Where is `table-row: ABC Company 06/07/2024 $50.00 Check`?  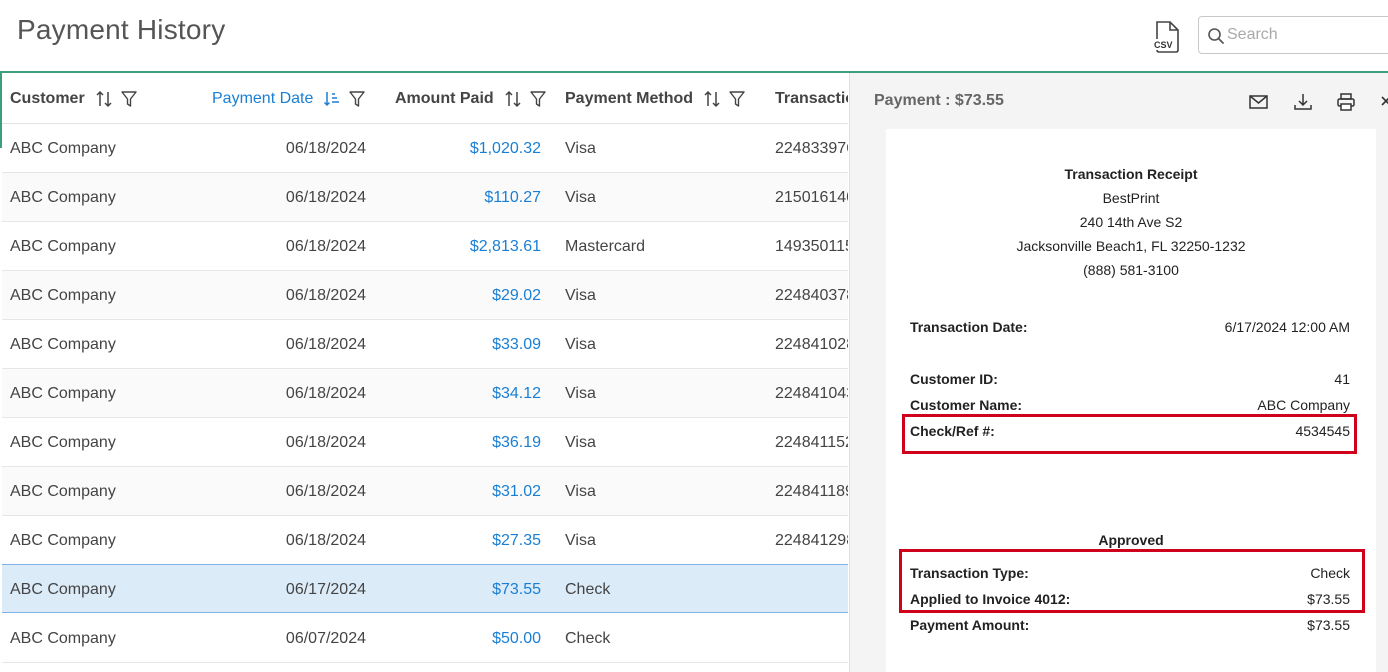
table-row: ABC Company 06/07/2024 $50.00 Check is located at coordinates (425, 638).